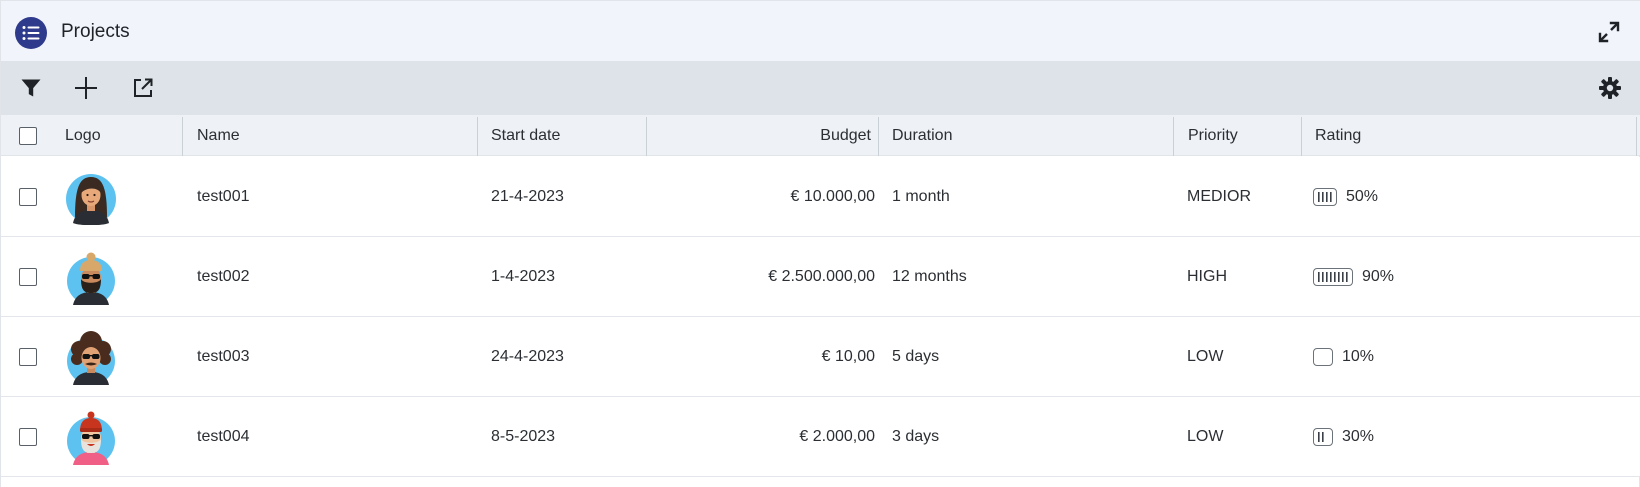 This screenshot has width=1640, height=487. I want to click on filter-icon, so click(31, 88).